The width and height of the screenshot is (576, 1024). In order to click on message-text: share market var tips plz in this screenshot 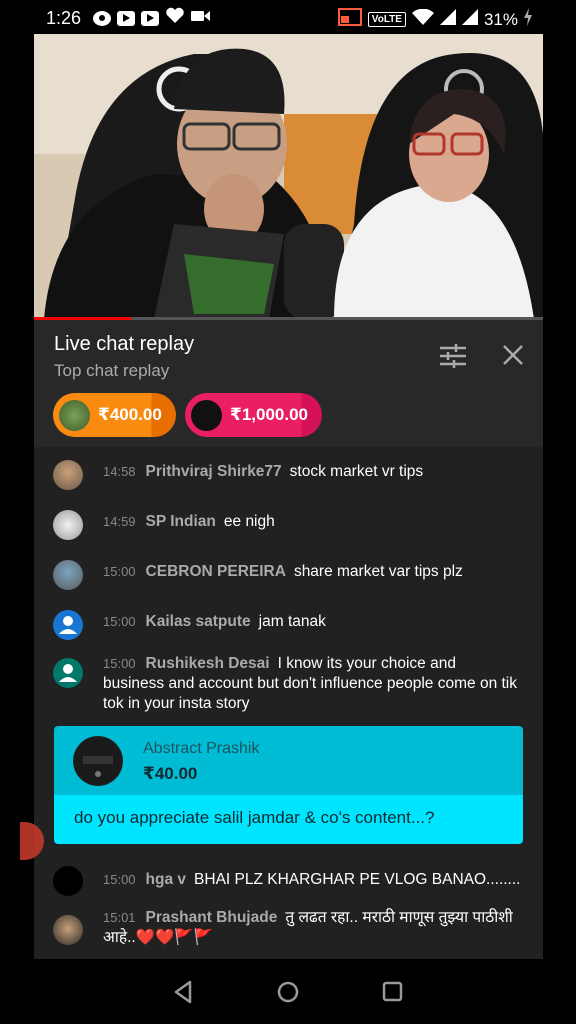, I will do `click(378, 571)`.